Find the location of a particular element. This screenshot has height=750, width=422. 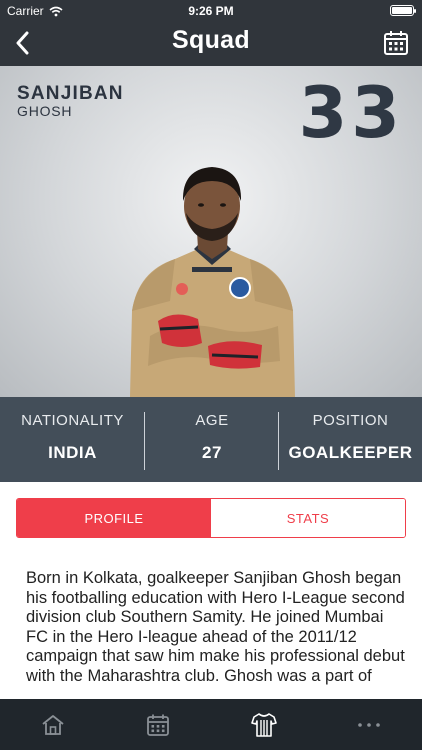

info-value: GOALKEEPER is located at coordinates (350, 452).